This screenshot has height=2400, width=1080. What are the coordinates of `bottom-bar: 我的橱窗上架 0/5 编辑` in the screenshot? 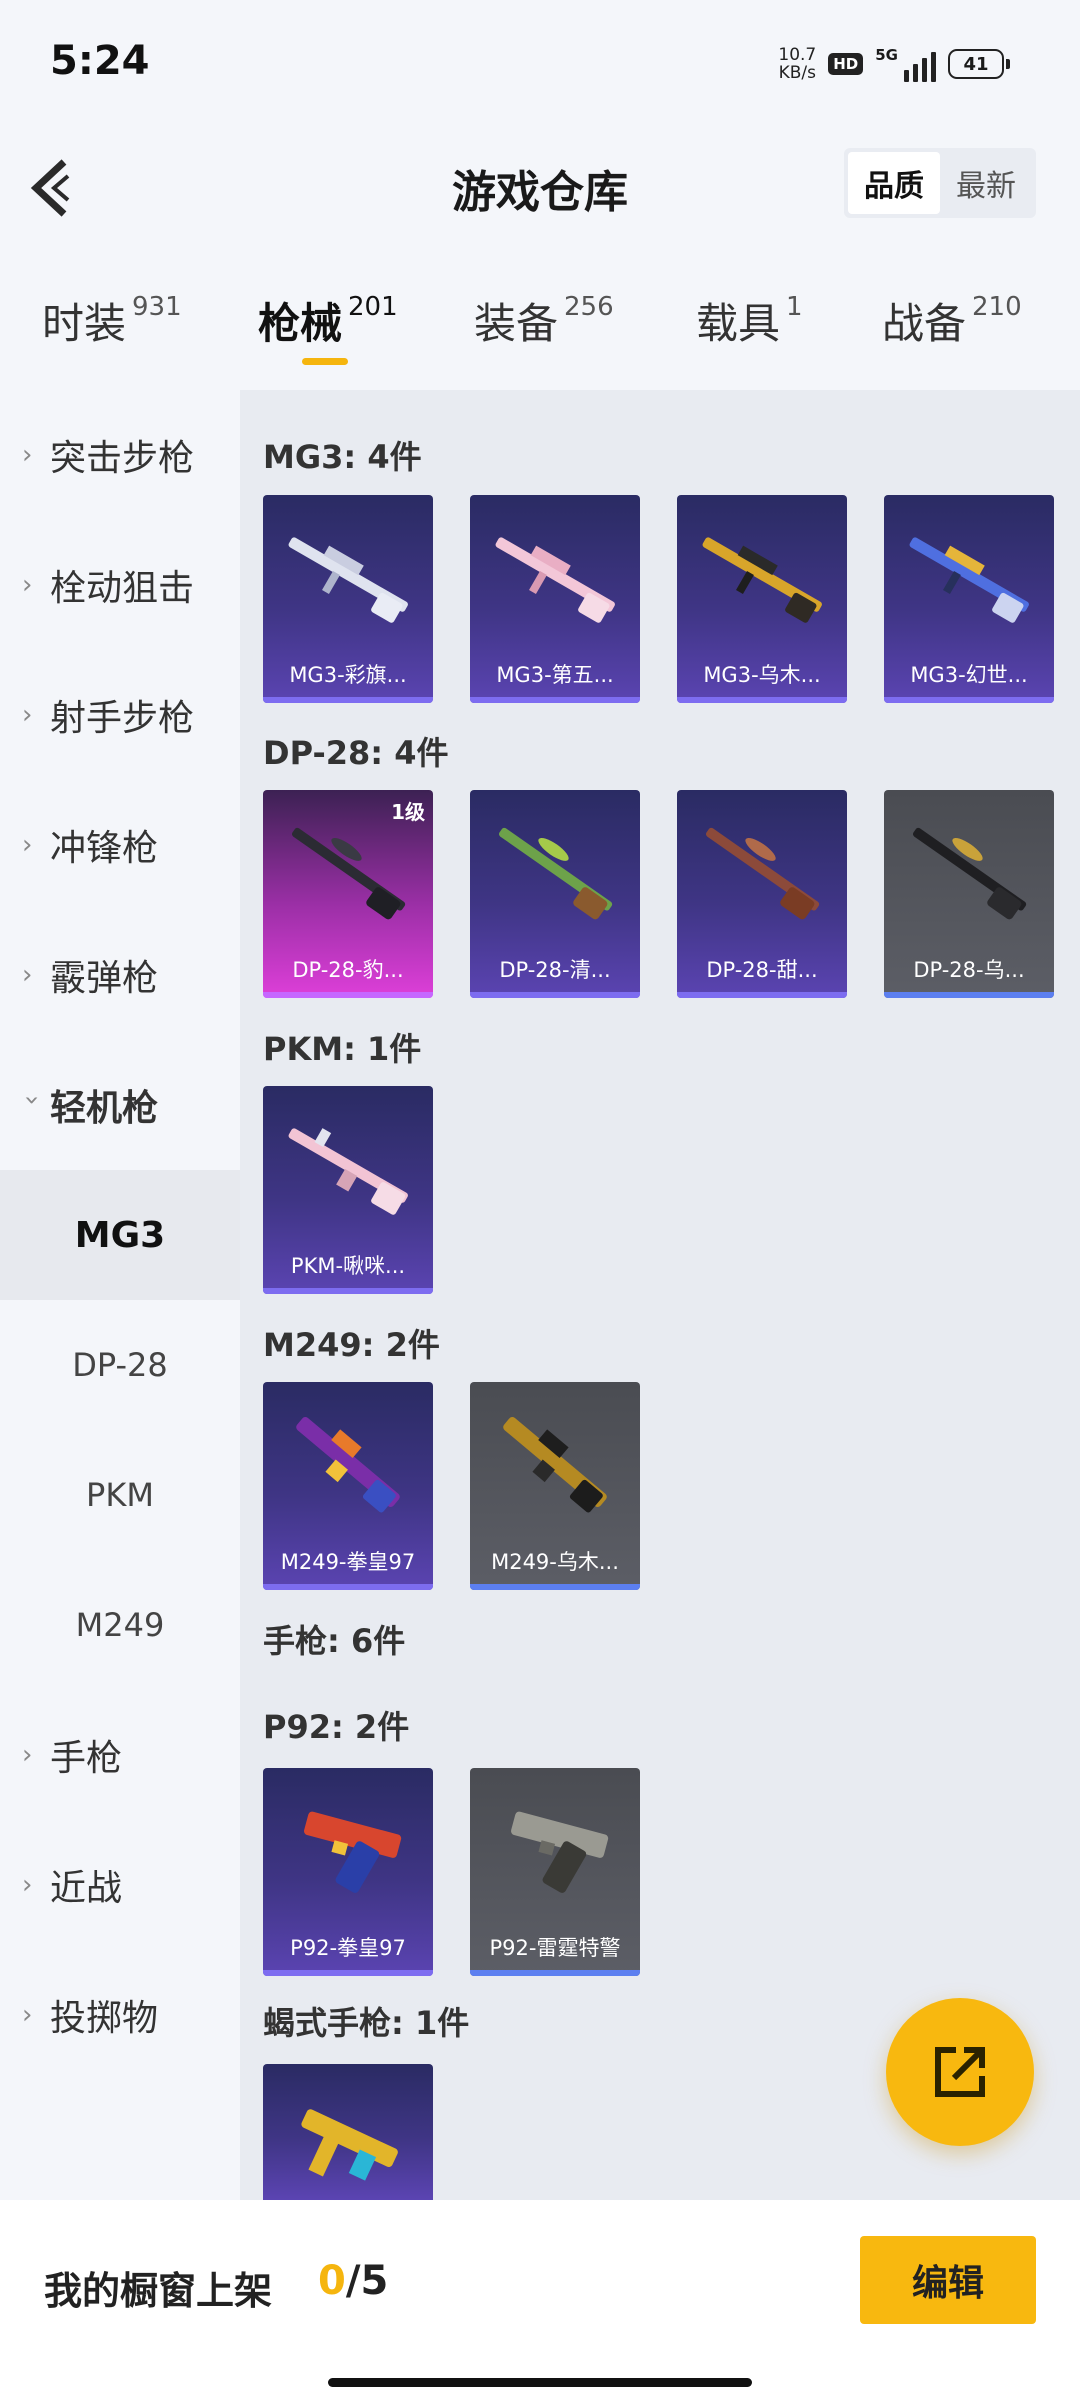 It's located at (540, 2300).